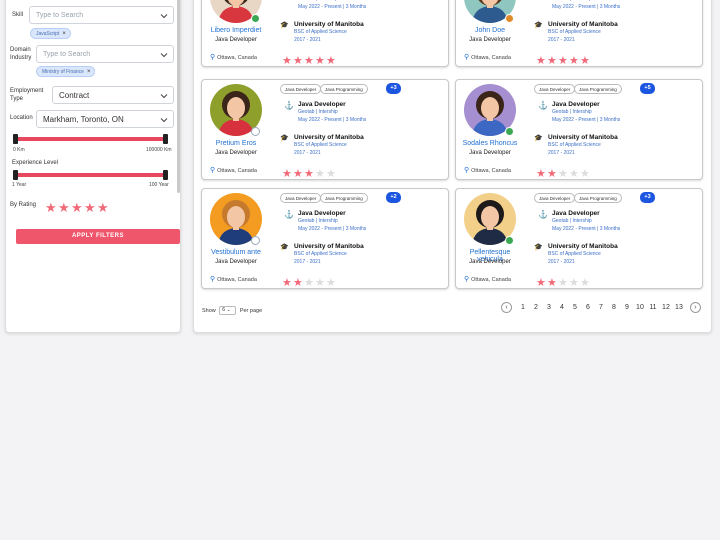 The image size is (720, 540). What do you see at coordinates (105, 119) in the screenshot?
I see `location-select: Markham, Toronto, ON` at bounding box center [105, 119].